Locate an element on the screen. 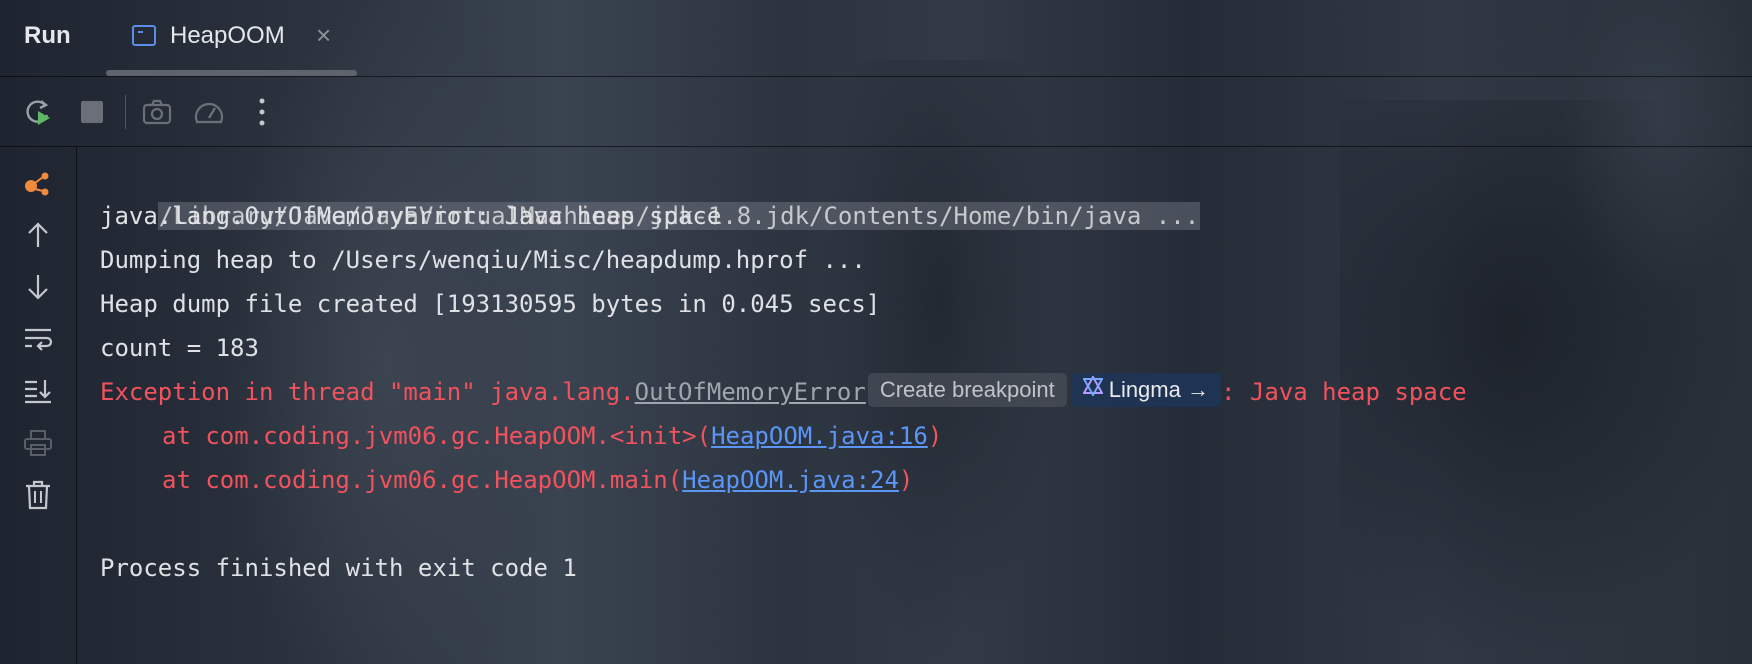 This screenshot has height=664, width=1752. more-icon is located at coordinates (262, 112).